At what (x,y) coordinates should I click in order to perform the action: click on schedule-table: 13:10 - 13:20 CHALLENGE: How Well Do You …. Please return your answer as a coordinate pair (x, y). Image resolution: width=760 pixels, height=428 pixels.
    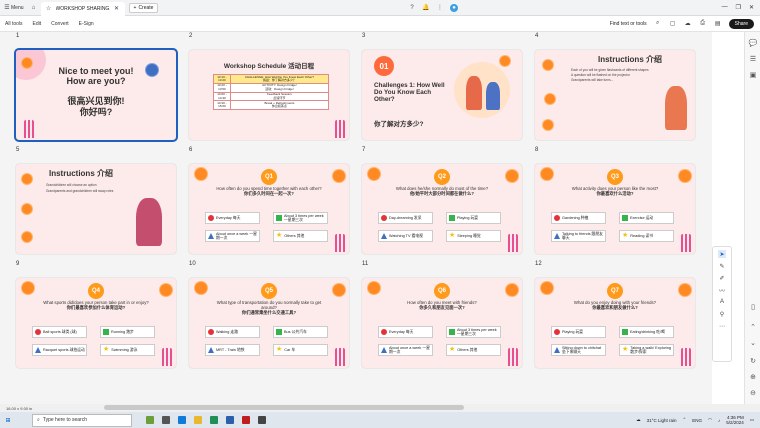
    Looking at the image, I should click on (271, 92).